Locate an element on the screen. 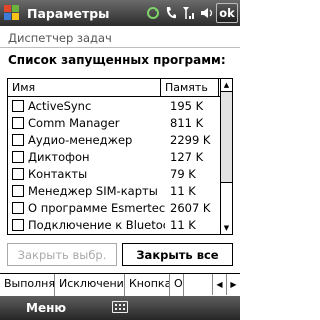 Image resolution: width=320 pixels, height=320 pixels. keyboard-icon is located at coordinates (120, 307).